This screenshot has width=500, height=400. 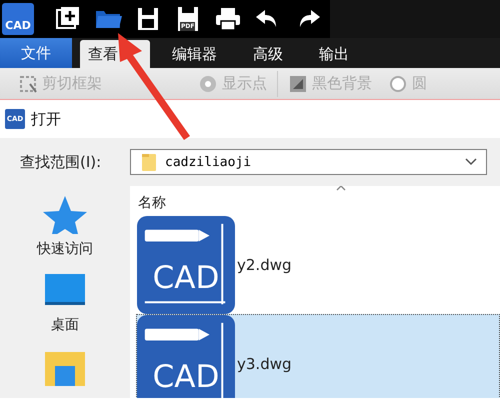 I want to click on app-logo: CAD, so click(x=18, y=19).